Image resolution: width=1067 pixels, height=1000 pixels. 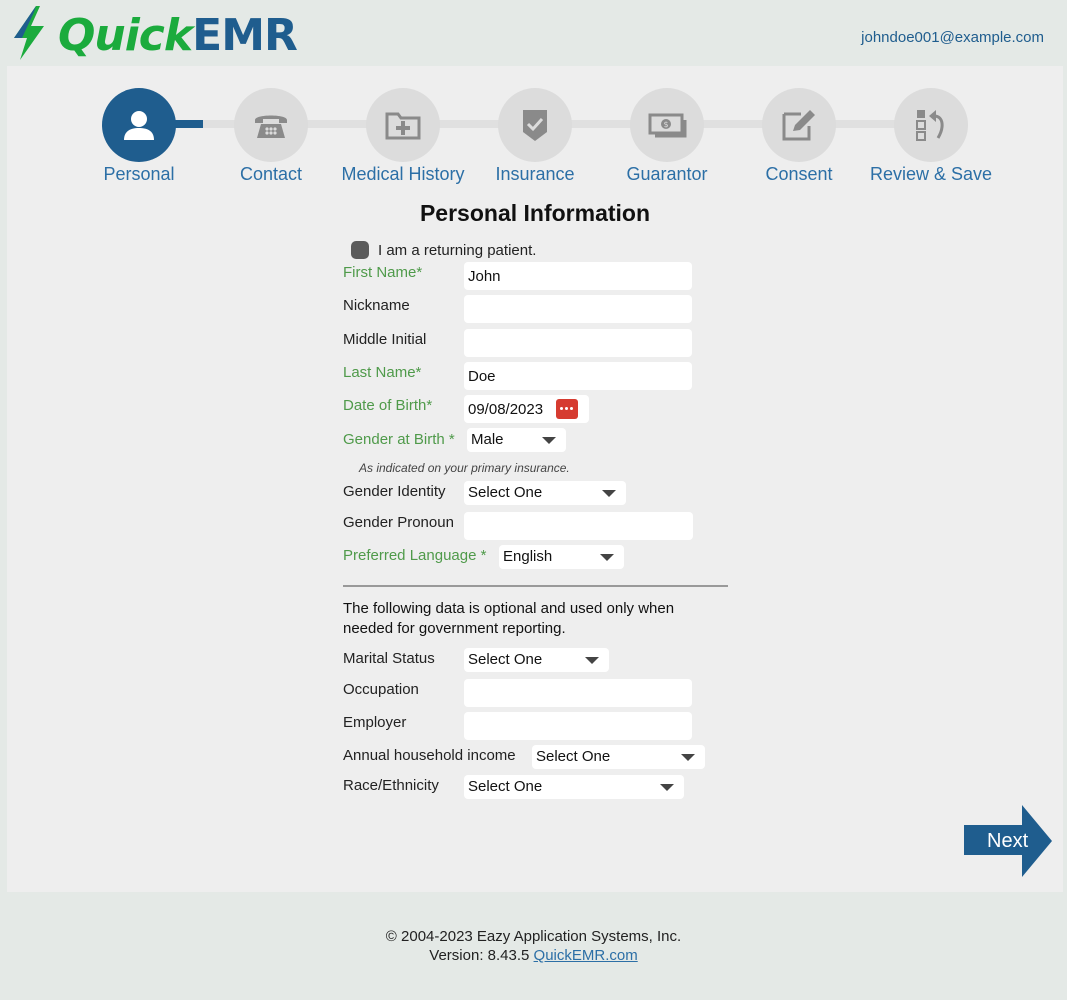 I want to click on next-button-label: Next, so click(x=1008, y=841).